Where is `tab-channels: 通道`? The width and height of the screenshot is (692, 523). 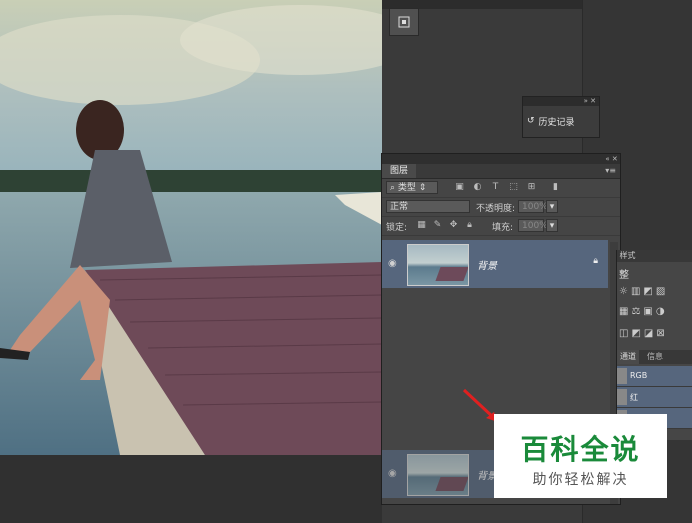
tab-channels: 通道 is located at coordinates (628, 357).